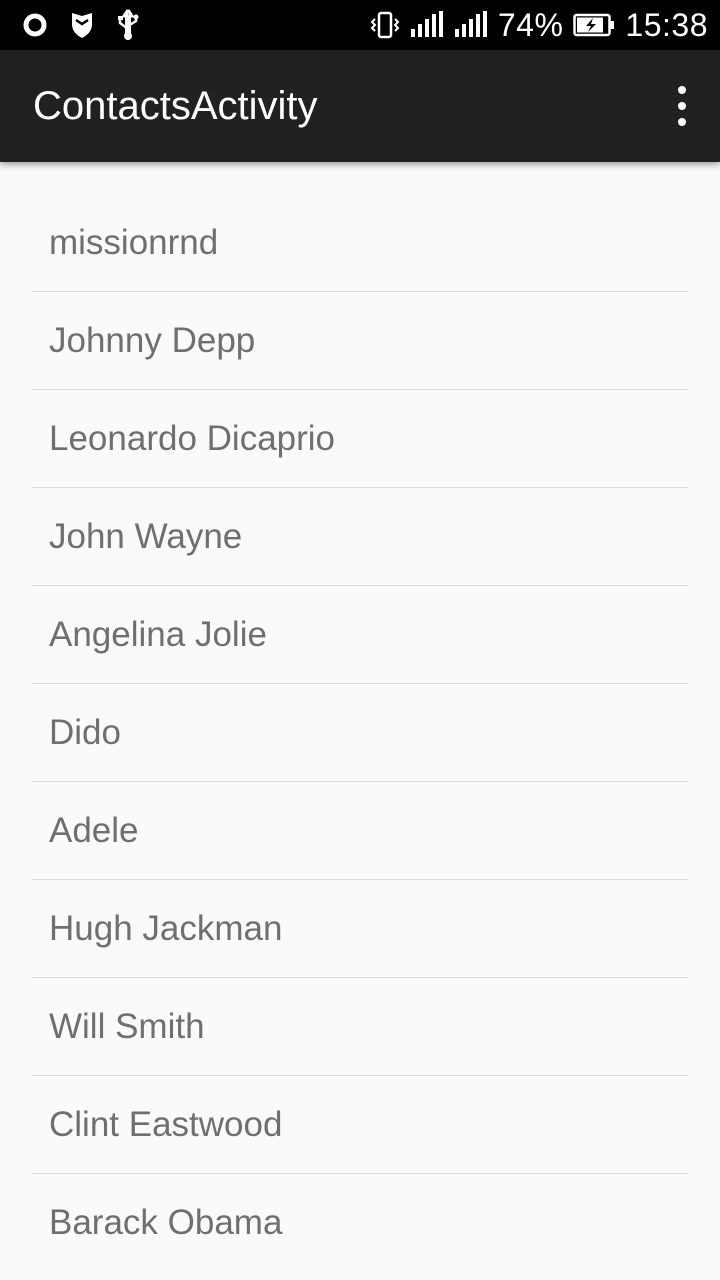 This screenshot has width=720, height=1280. I want to click on shield-icon, so click(82, 25).